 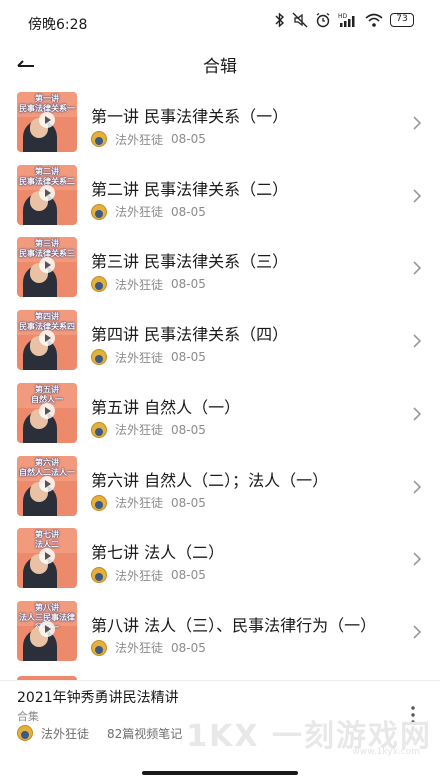 I want to click on battery-icon: 73, so click(x=402, y=20).